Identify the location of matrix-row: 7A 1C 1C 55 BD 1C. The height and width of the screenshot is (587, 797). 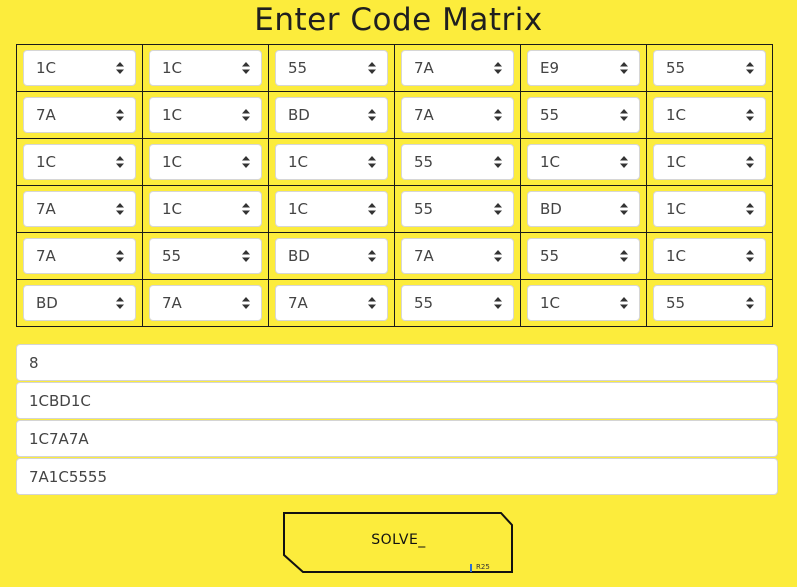
(394, 209).